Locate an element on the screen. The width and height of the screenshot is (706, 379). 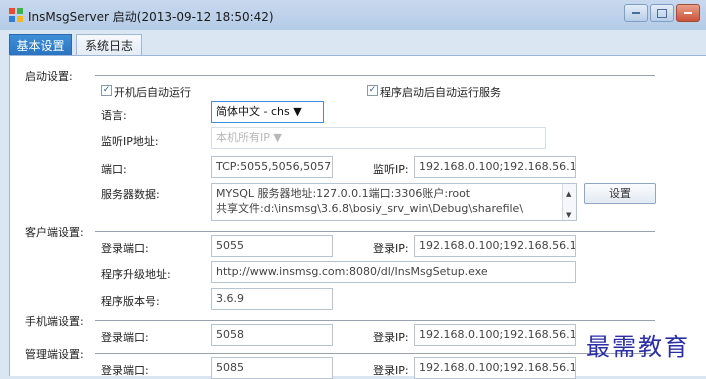
mobile-section-label: 手机端设置: is located at coordinates (54, 321).